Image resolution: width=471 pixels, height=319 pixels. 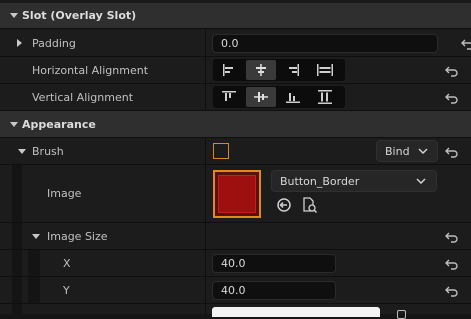 What do you see at coordinates (235, 151) in the screenshot?
I see `brush-row: Brush Bind` at bounding box center [235, 151].